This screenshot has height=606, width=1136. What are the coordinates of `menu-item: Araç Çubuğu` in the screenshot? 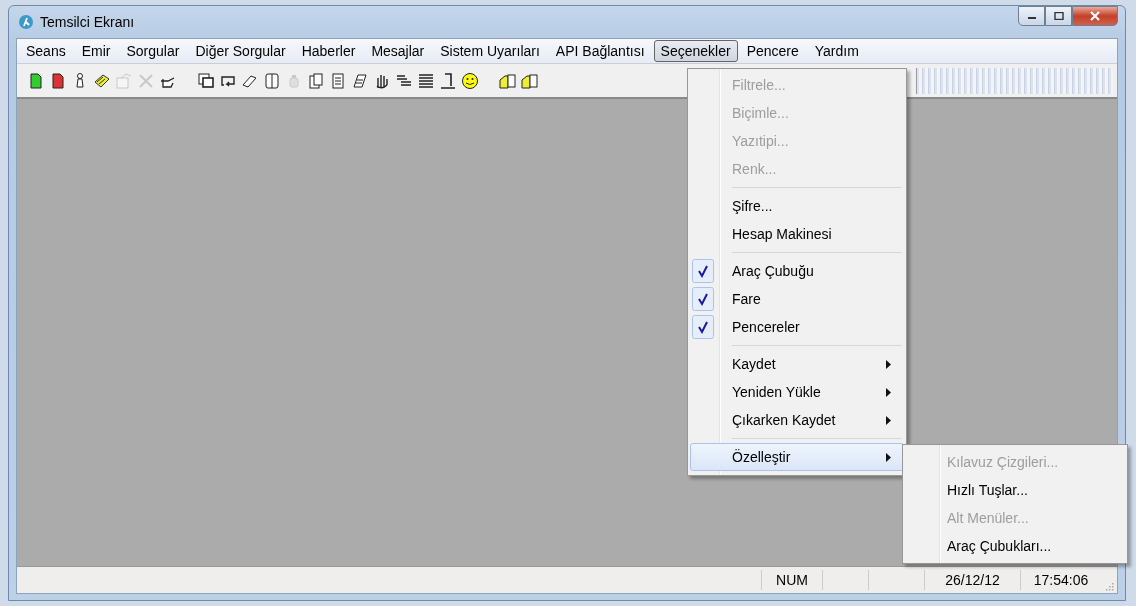 It's located at (797, 271).